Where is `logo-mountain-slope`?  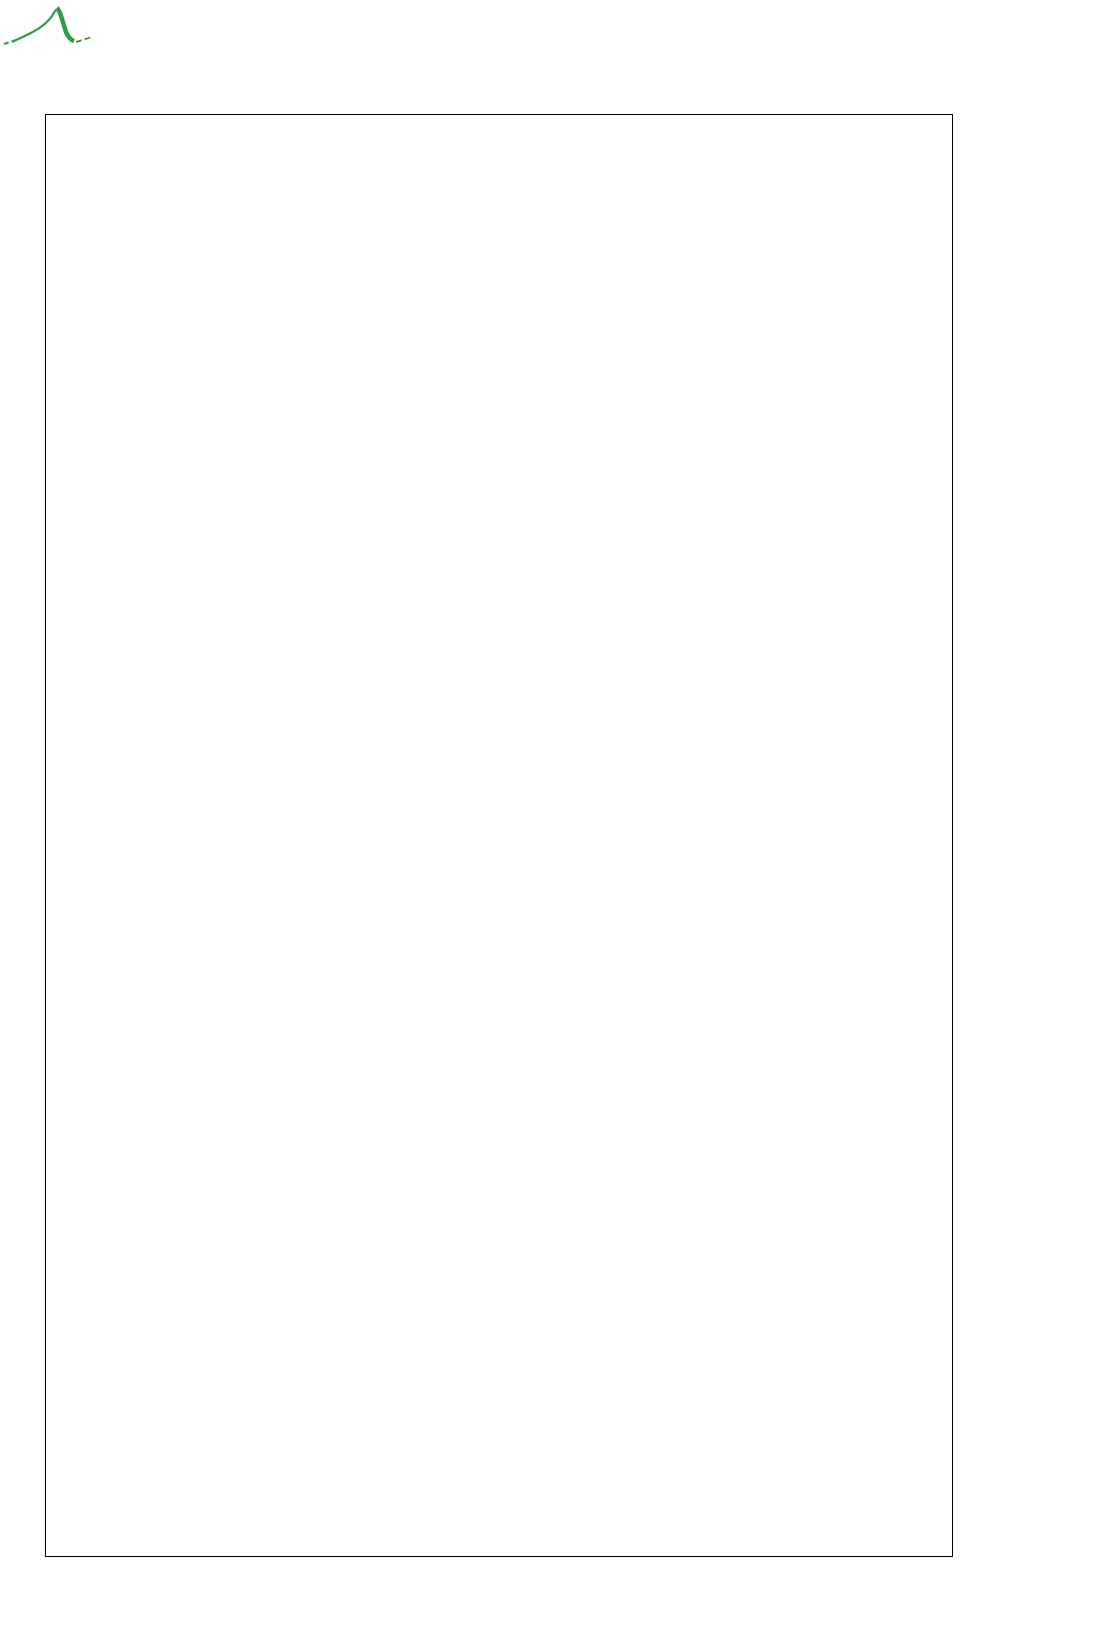
logo-mountain-slope is located at coordinates (65, 25).